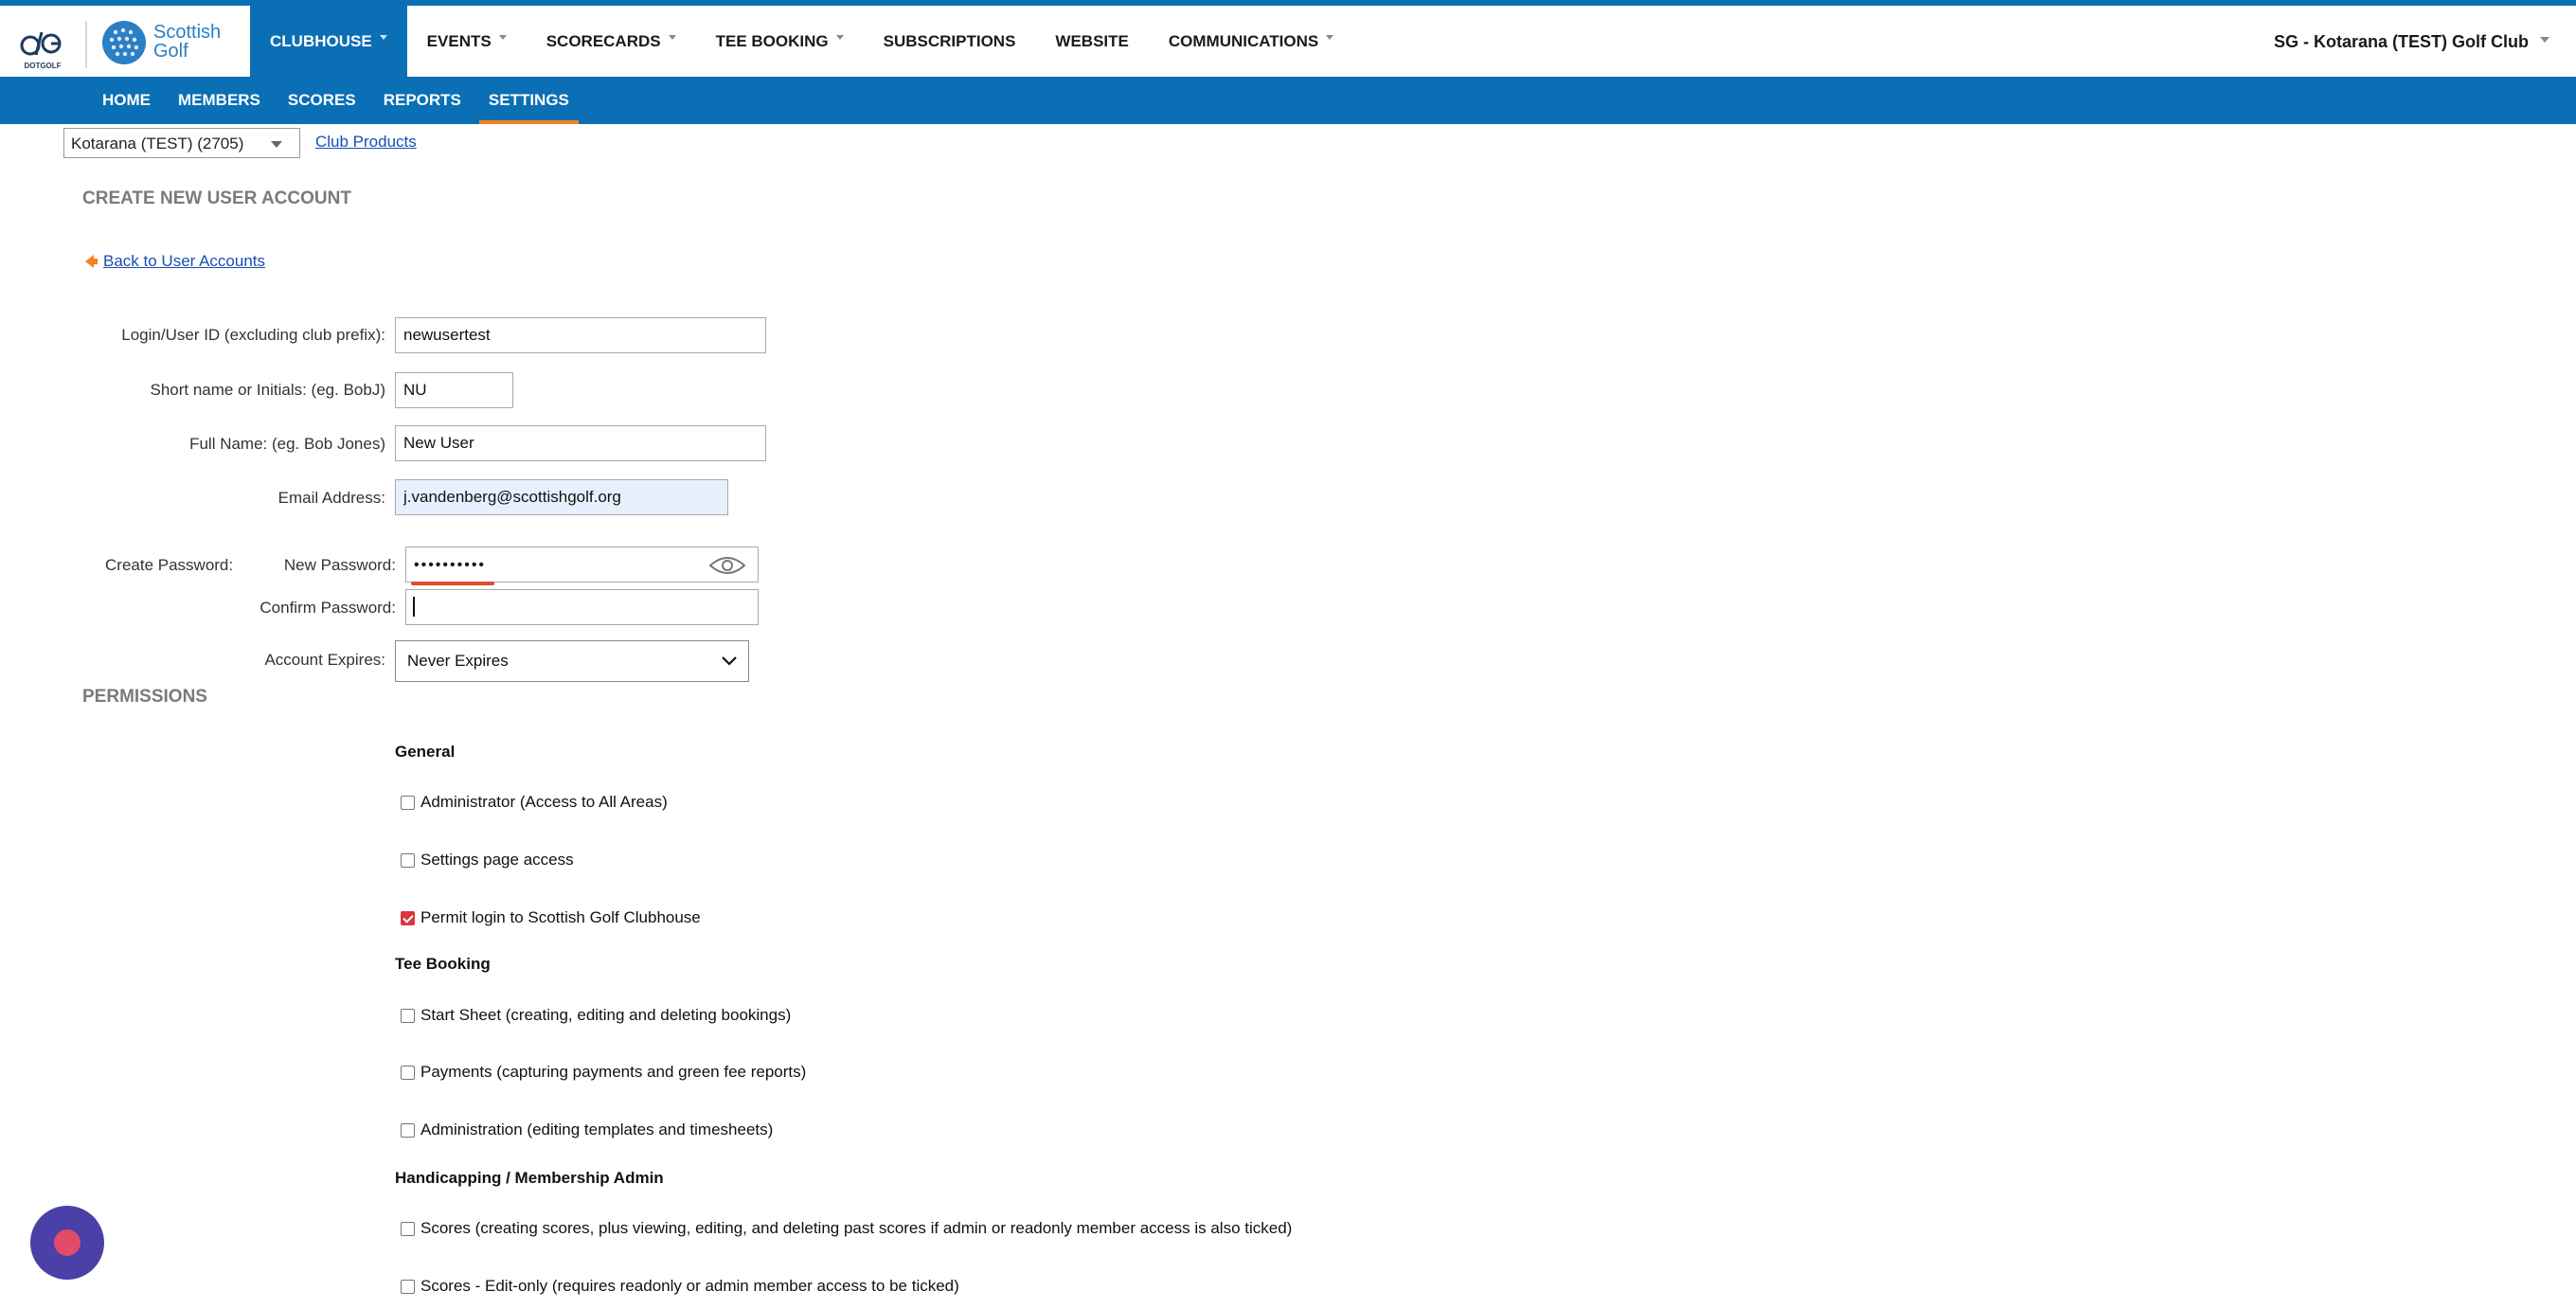 The image size is (2576, 1309). I want to click on account-expires-value: Never Expires, so click(458, 661).